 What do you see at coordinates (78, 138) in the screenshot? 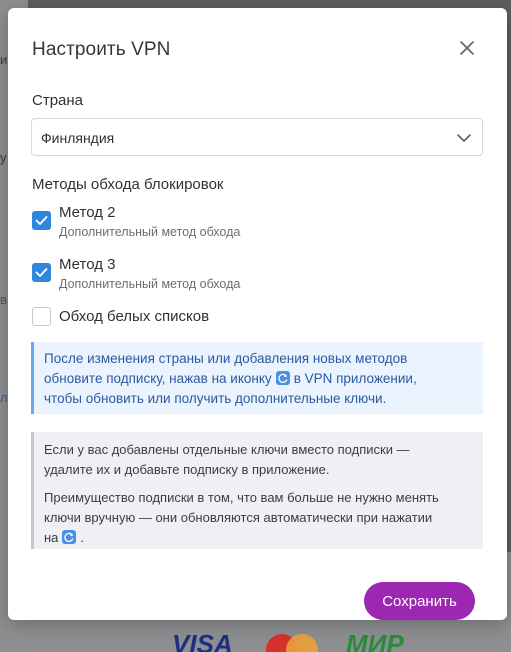
I see `country-select-value: Финляндия` at bounding box center [78, 138].